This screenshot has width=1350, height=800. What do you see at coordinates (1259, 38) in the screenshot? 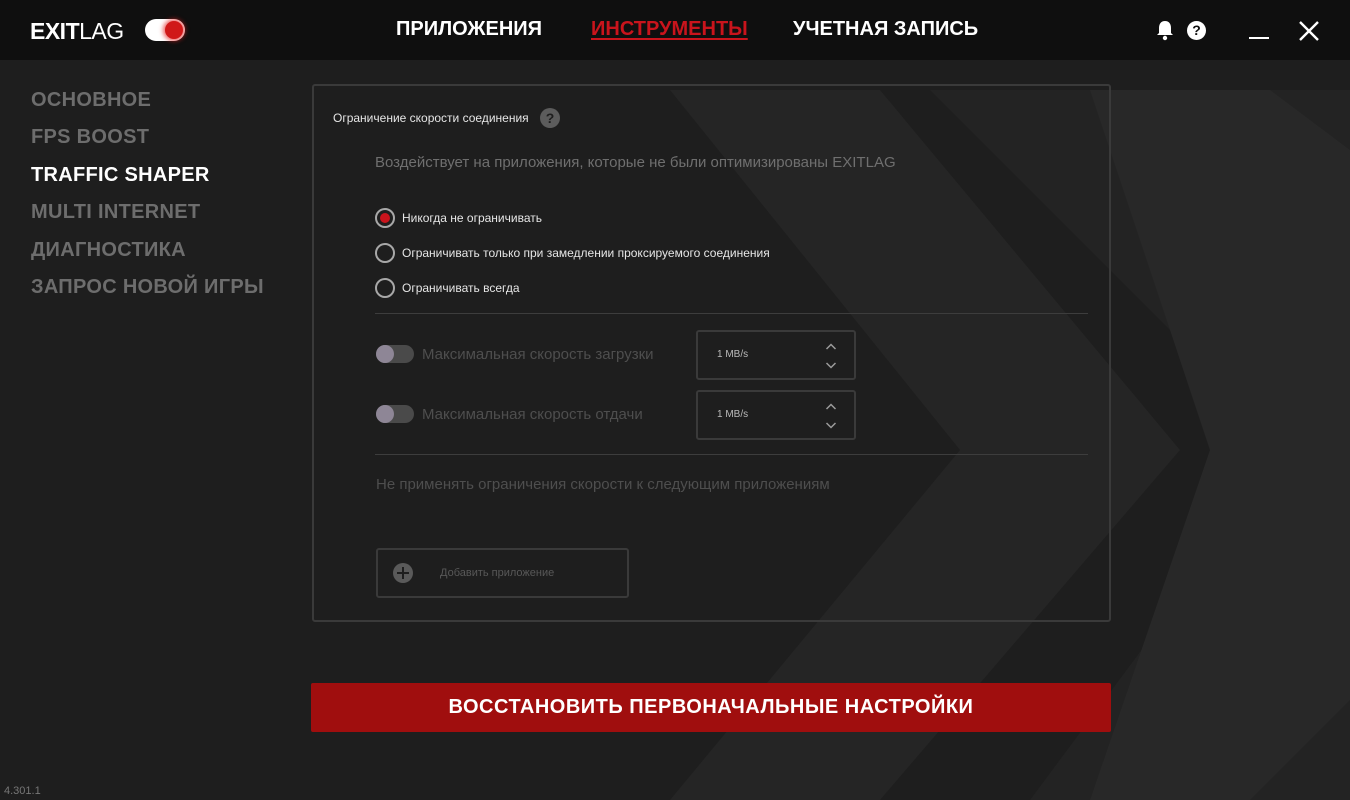
I see `minimize-icon` at bounding box center [1259, 38].